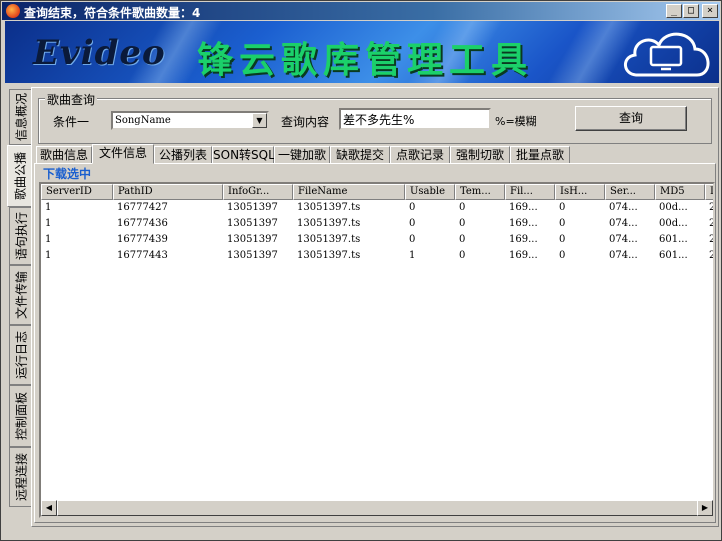 Image resolution: width=722 pixels, height=541 pixels. What do you see at coordinates (631, 118) in the screenshot?
I see `query-button: 查询` at bounding box center [631, 118].